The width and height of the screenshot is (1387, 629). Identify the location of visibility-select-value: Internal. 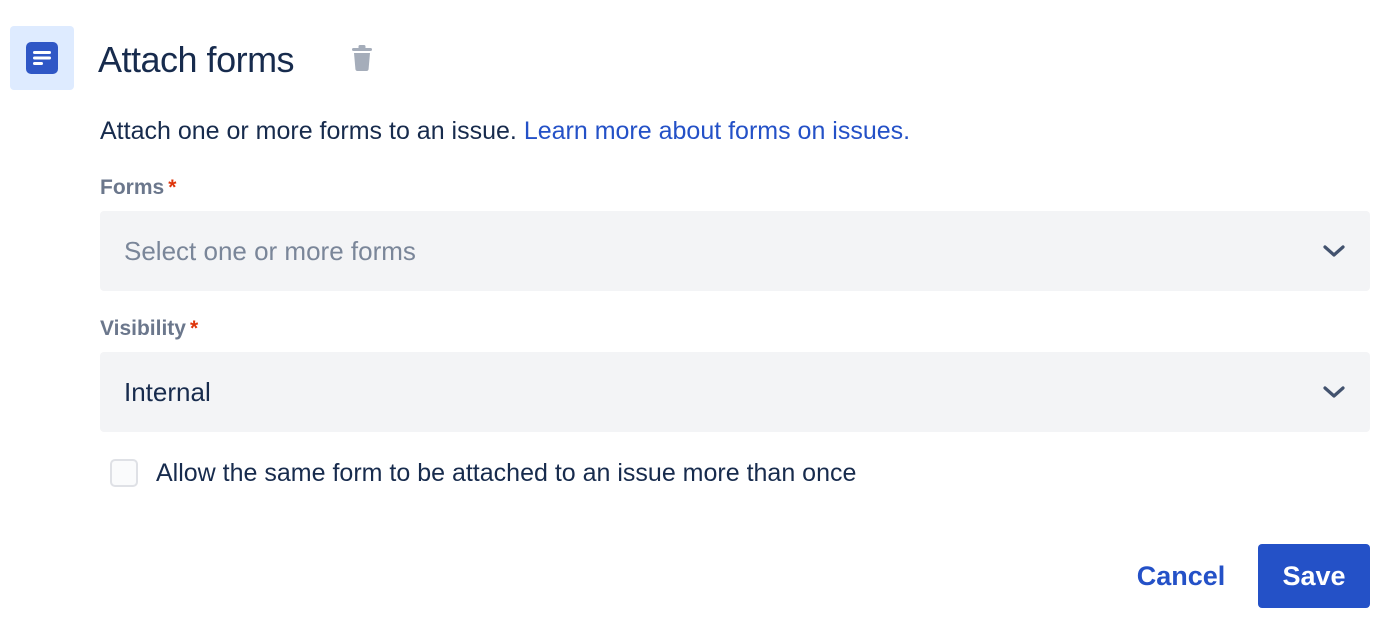
(167, 392).